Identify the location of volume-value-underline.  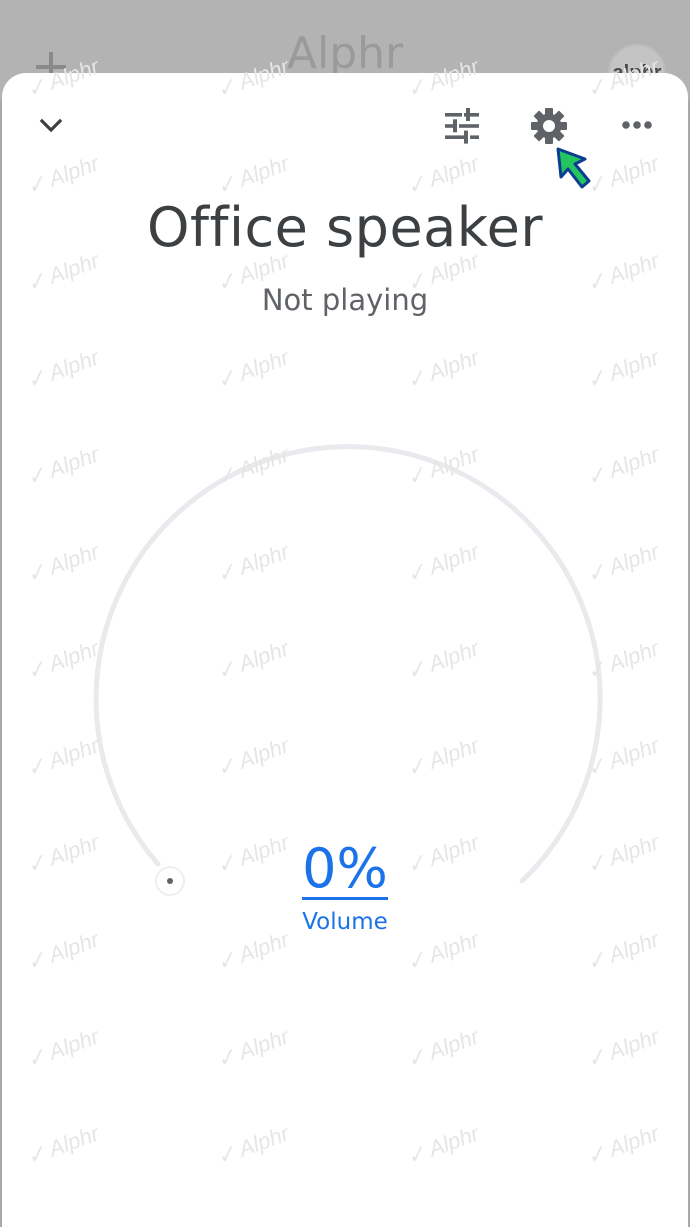
(345, 898).